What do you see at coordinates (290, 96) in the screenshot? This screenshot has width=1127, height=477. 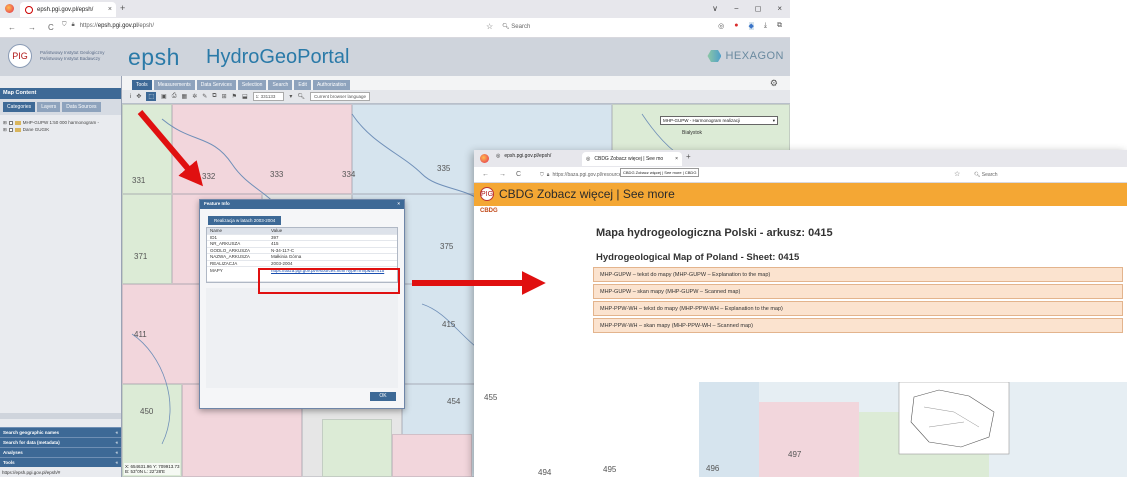 I see `dropdown-icon: ▾` at bounding box center [290, 96].